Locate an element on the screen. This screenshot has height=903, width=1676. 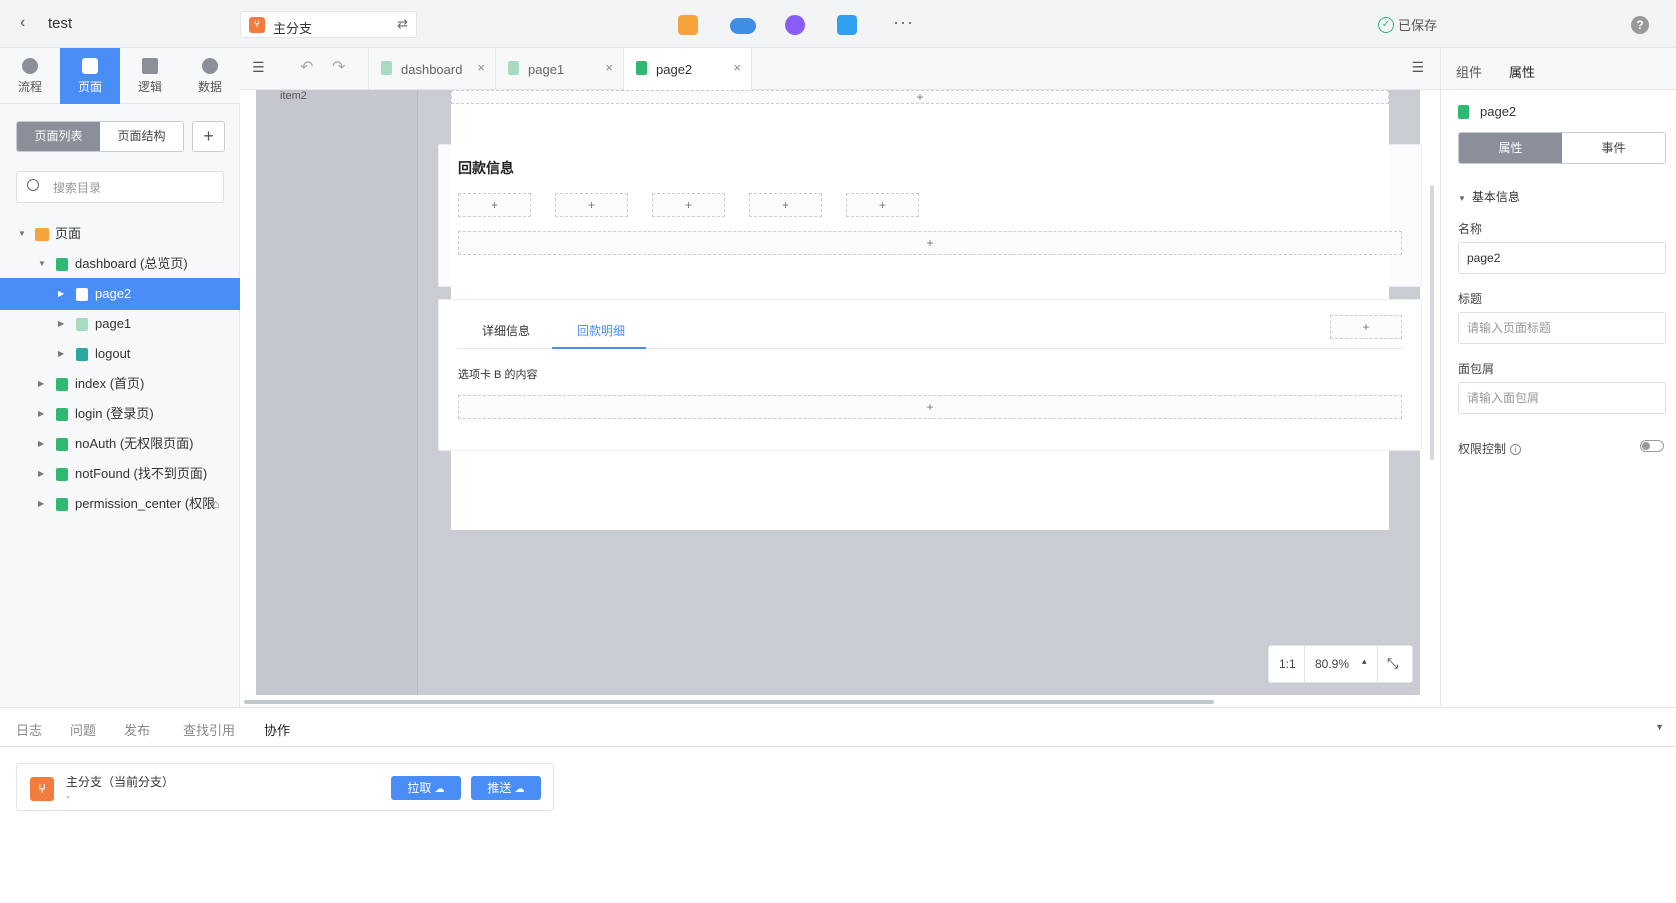
tab-detail: 详细信息 is located at coordinates (506, 330).